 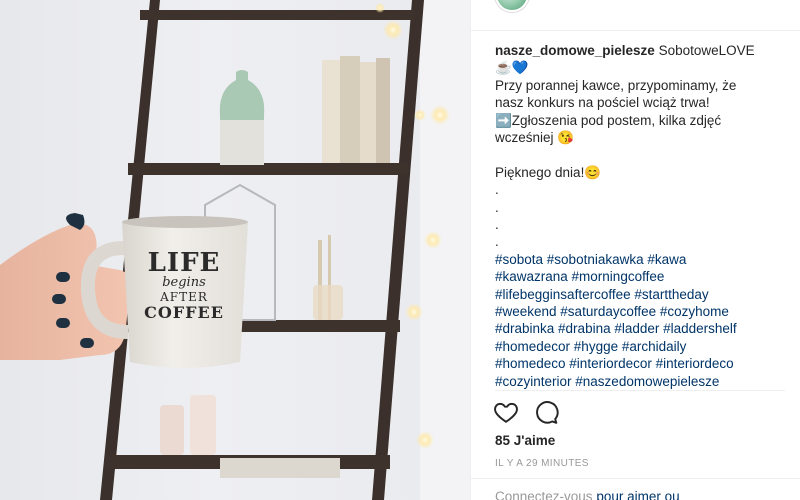 I want to click on caption-body-line: Przy porannej kawce, przypominamy, że, so click(x=616, y=85).